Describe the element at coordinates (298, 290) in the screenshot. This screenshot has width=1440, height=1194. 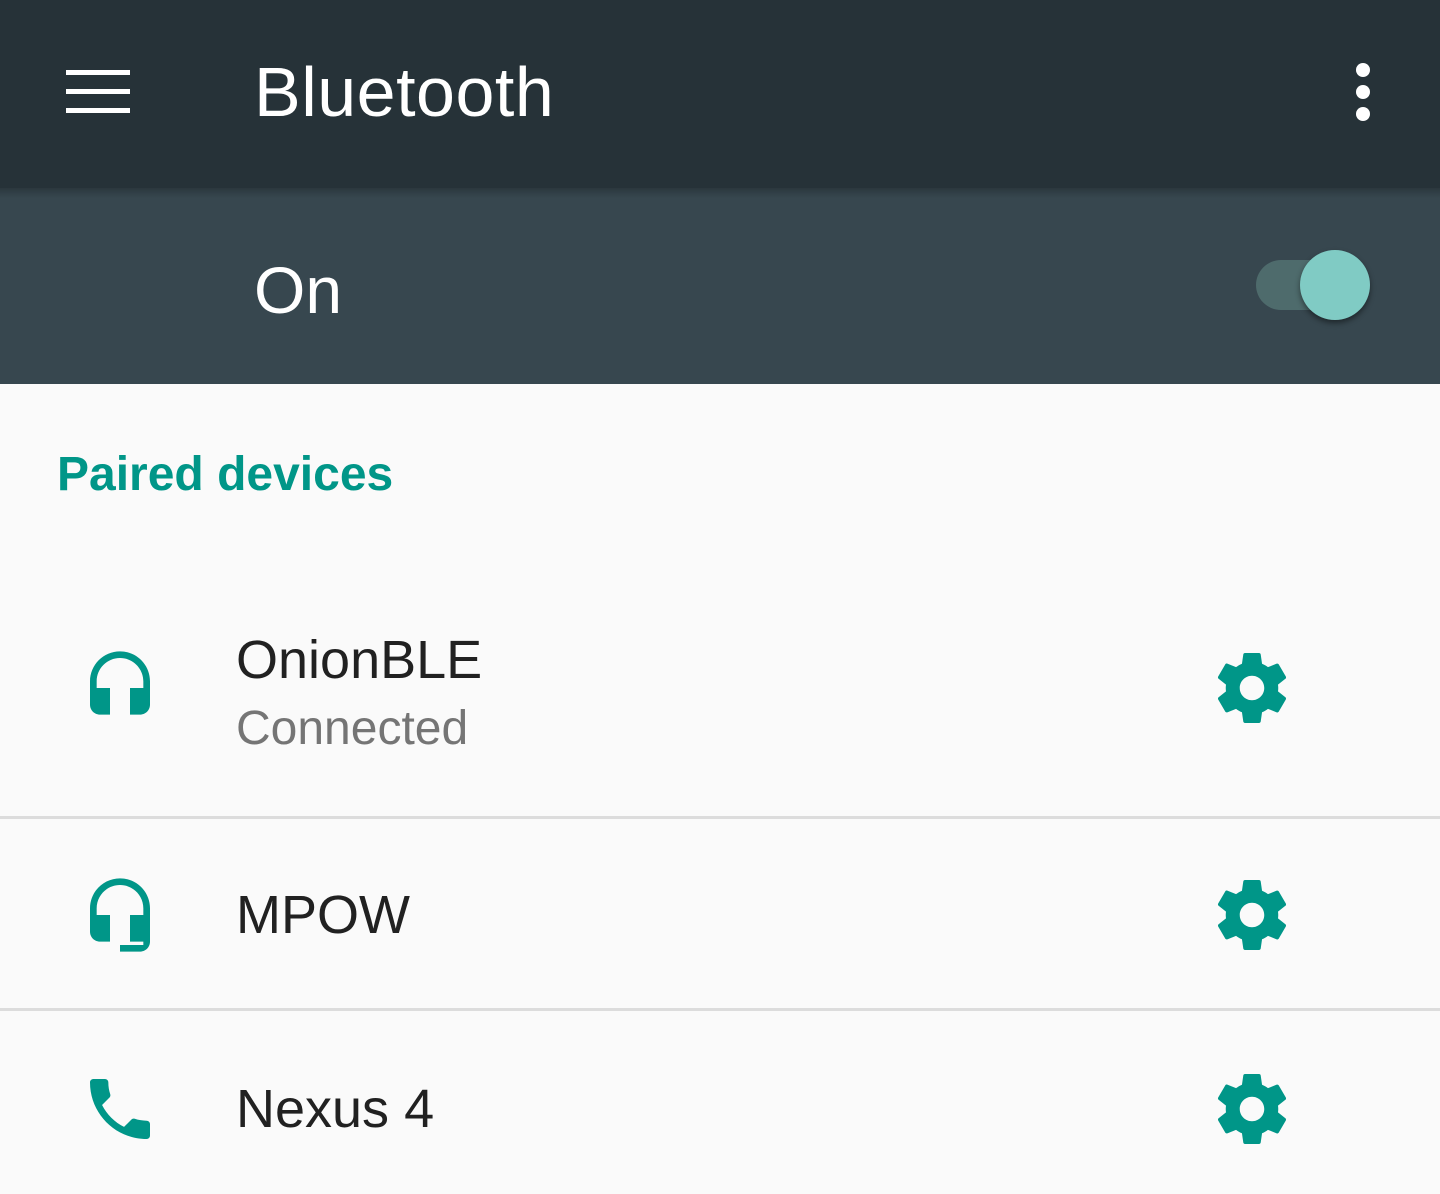
I see `switch-state-label: On` at that location.